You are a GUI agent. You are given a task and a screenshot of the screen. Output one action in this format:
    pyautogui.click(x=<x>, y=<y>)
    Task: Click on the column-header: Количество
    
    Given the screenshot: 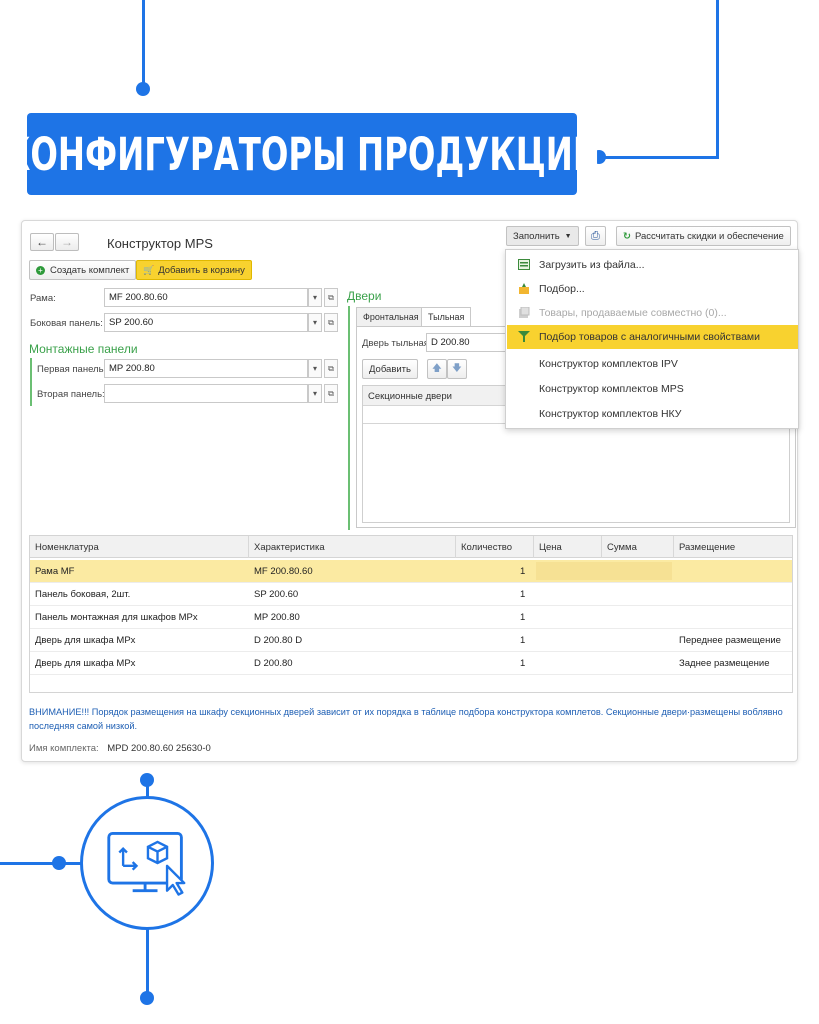 What is the action you would take?
    pyautogui.click(x=495, y=547)
    